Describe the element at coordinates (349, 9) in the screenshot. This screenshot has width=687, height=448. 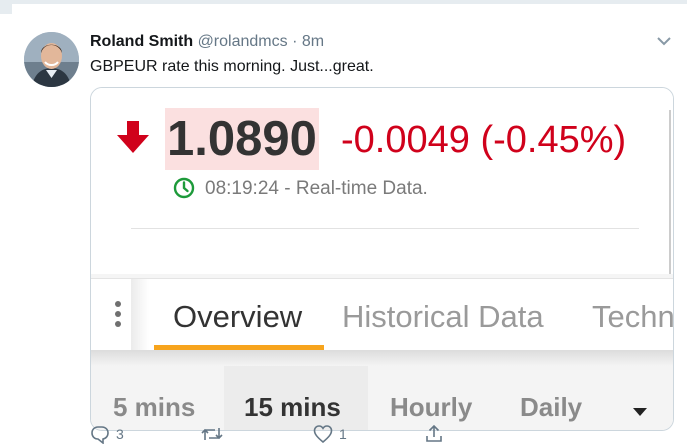
I see `timeline-top-bar-inner` at that location.